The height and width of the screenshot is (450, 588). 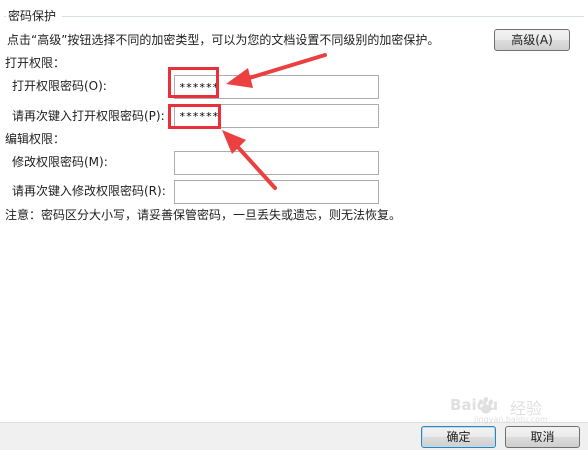 What do you see at coordinates (276, 192) in the screenshot?
I see `edit-password-confirm-input` at bounding box center [276, 192].